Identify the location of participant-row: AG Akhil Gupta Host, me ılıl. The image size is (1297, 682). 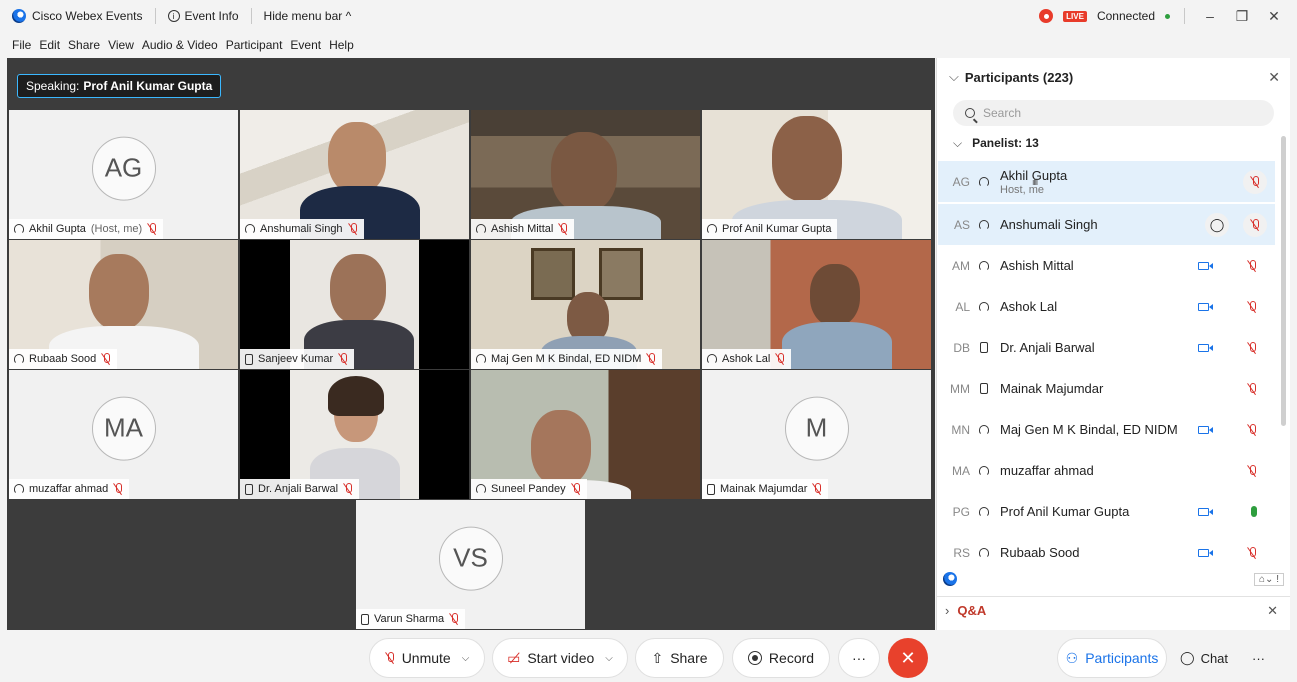
(1106, 181).